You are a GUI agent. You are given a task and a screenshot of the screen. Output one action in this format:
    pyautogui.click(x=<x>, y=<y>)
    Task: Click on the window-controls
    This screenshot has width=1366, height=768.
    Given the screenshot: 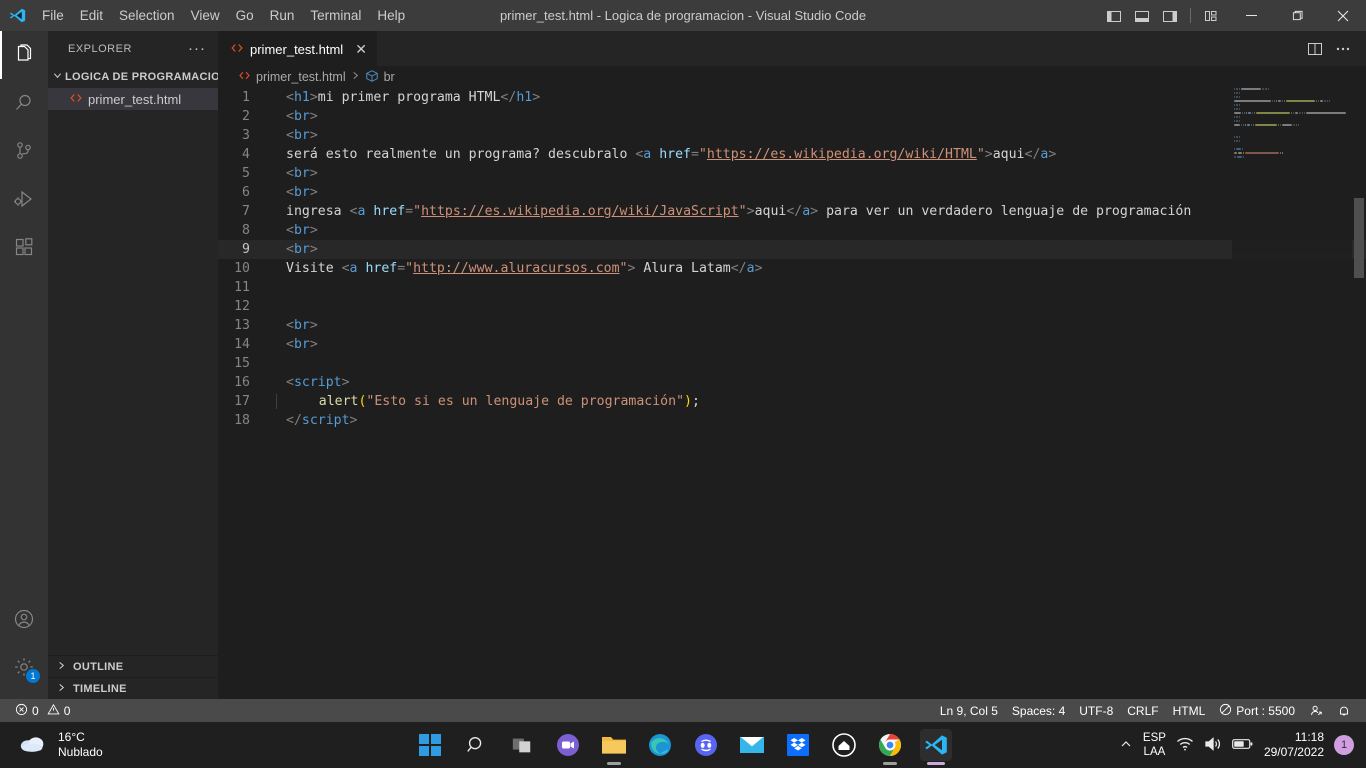 What is the action you would take?
    pyautogui.click(x=1297, y=15)
    